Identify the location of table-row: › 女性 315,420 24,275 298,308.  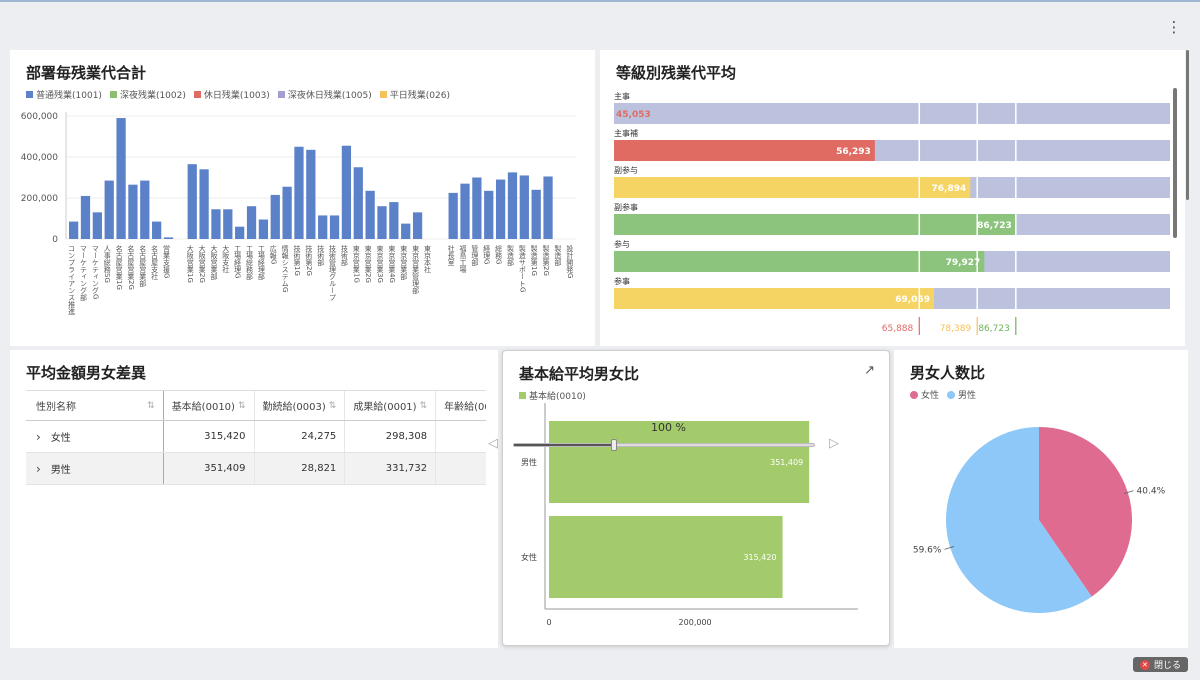
(256, 437).